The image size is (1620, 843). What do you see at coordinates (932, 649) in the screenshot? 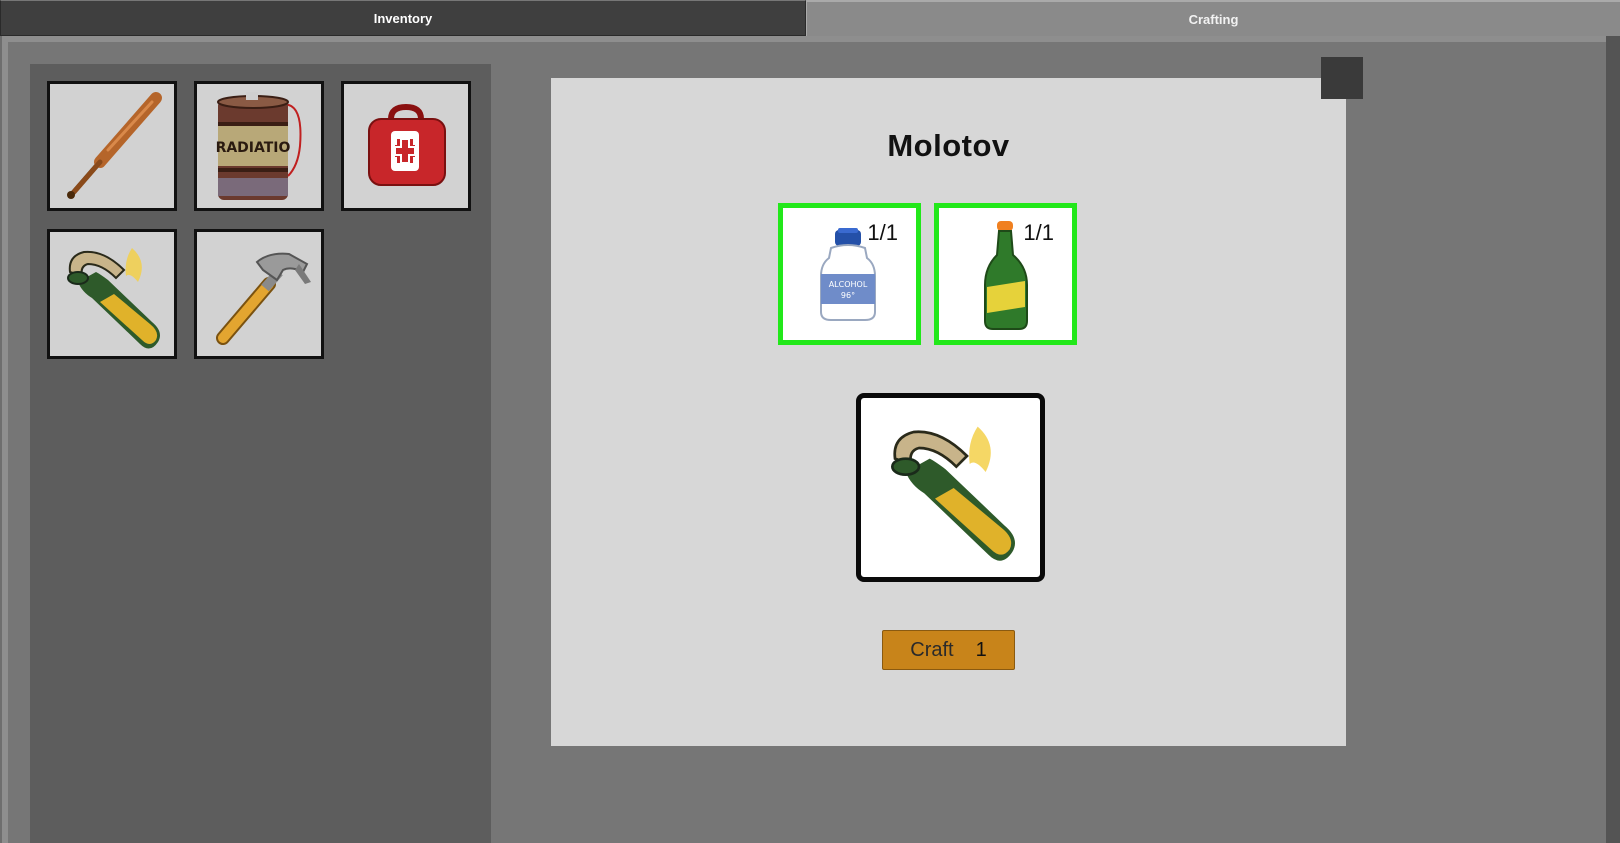
I see `craft-button-label: Craft` at bounding box center [932, 649].